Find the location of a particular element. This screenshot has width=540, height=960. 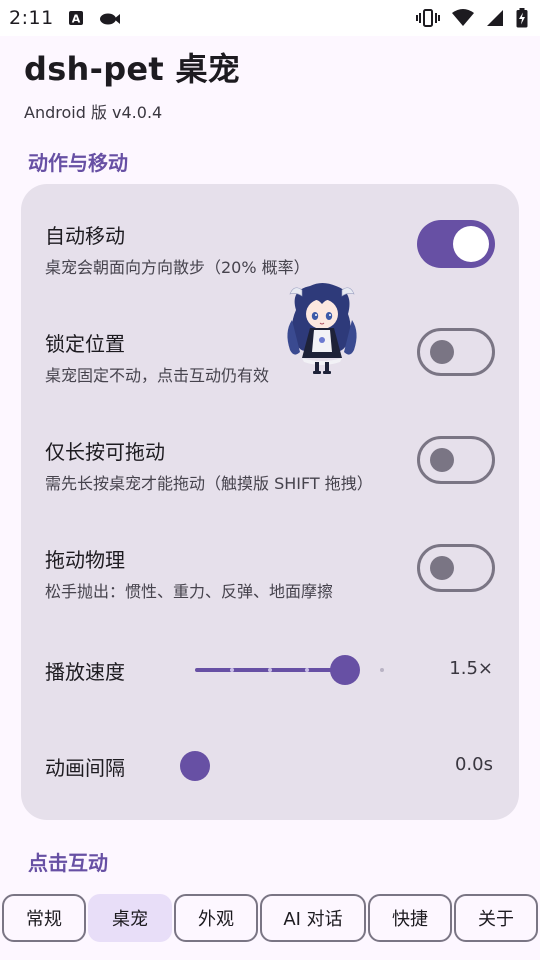

tab-ai-chat: AI 对话 is located at coordinates (313, 918).